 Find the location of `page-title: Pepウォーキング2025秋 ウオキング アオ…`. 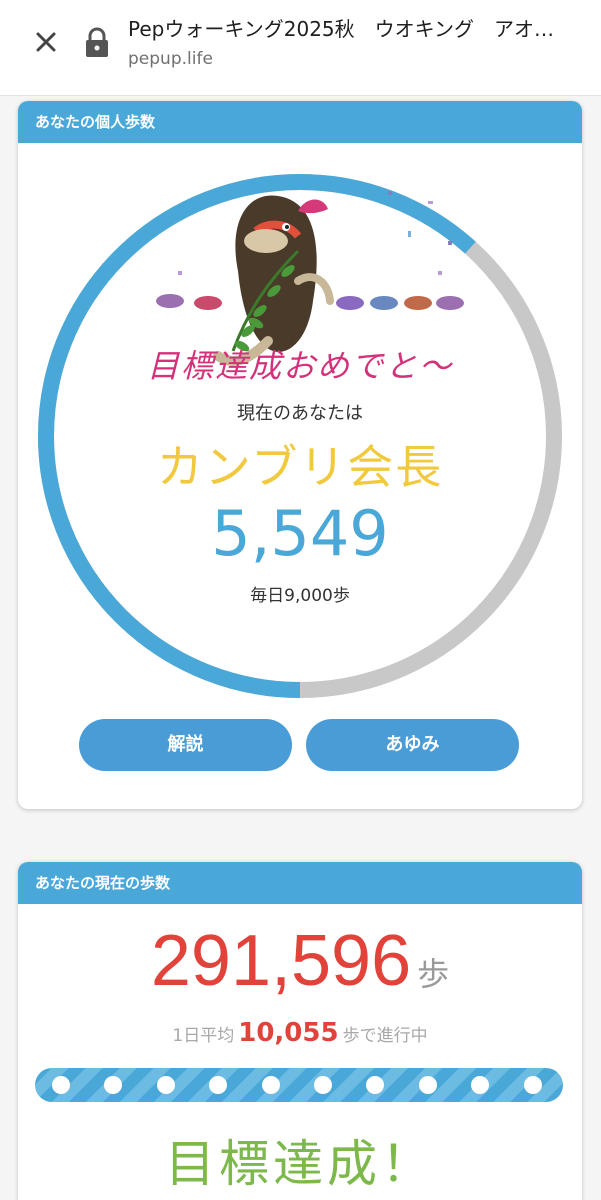

page-title: Pepウォーキング2025秋 ウオキング アオ… is located at coordinates (341, 29).